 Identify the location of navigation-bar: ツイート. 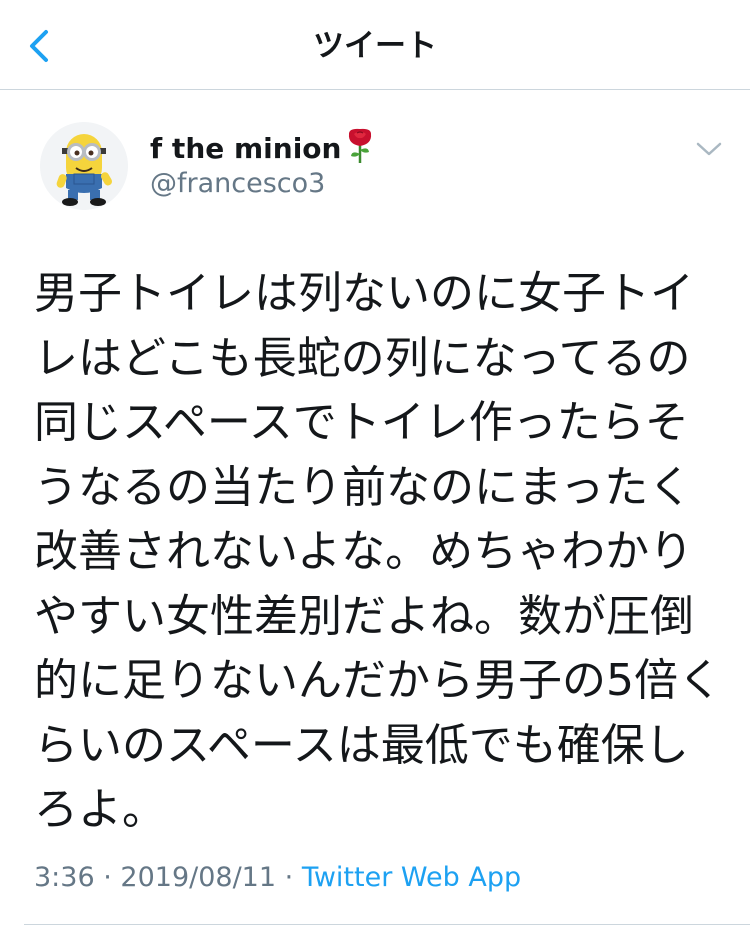
(375, 45).